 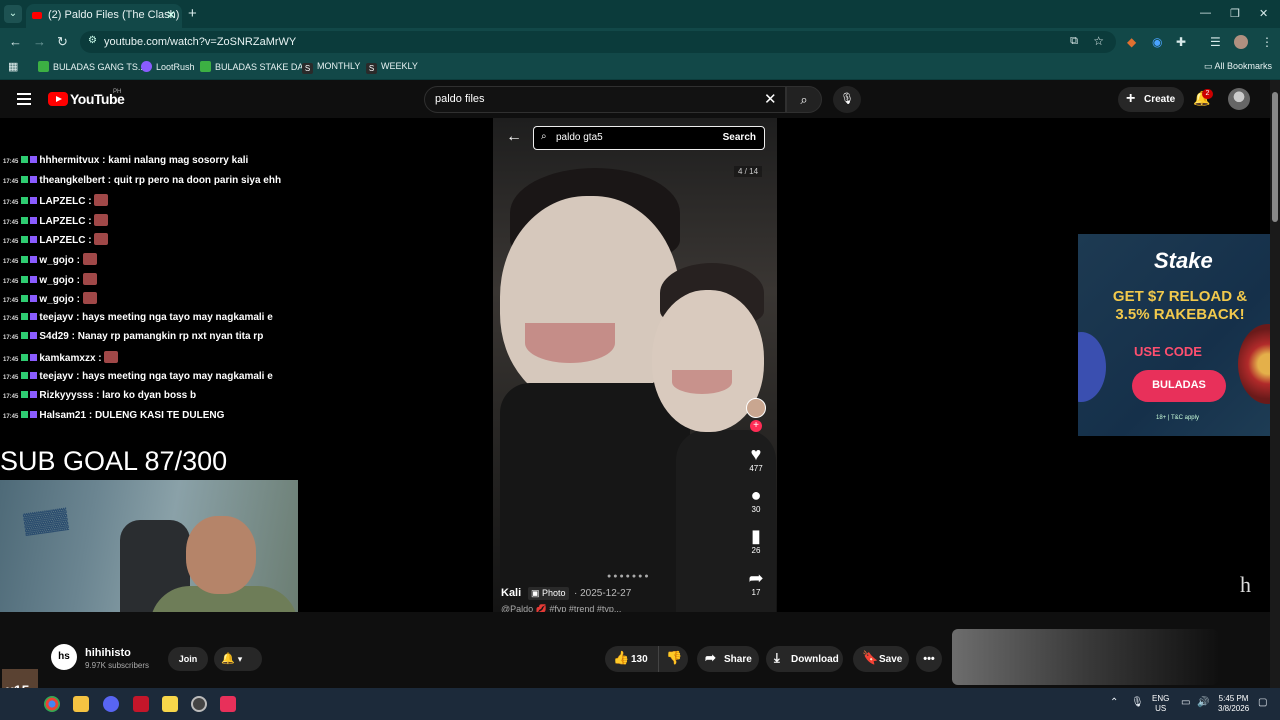 What do you see at coordinates (100, 358) in the screenshot?
I see `chat-text: :` at bounding box center [100, 358].